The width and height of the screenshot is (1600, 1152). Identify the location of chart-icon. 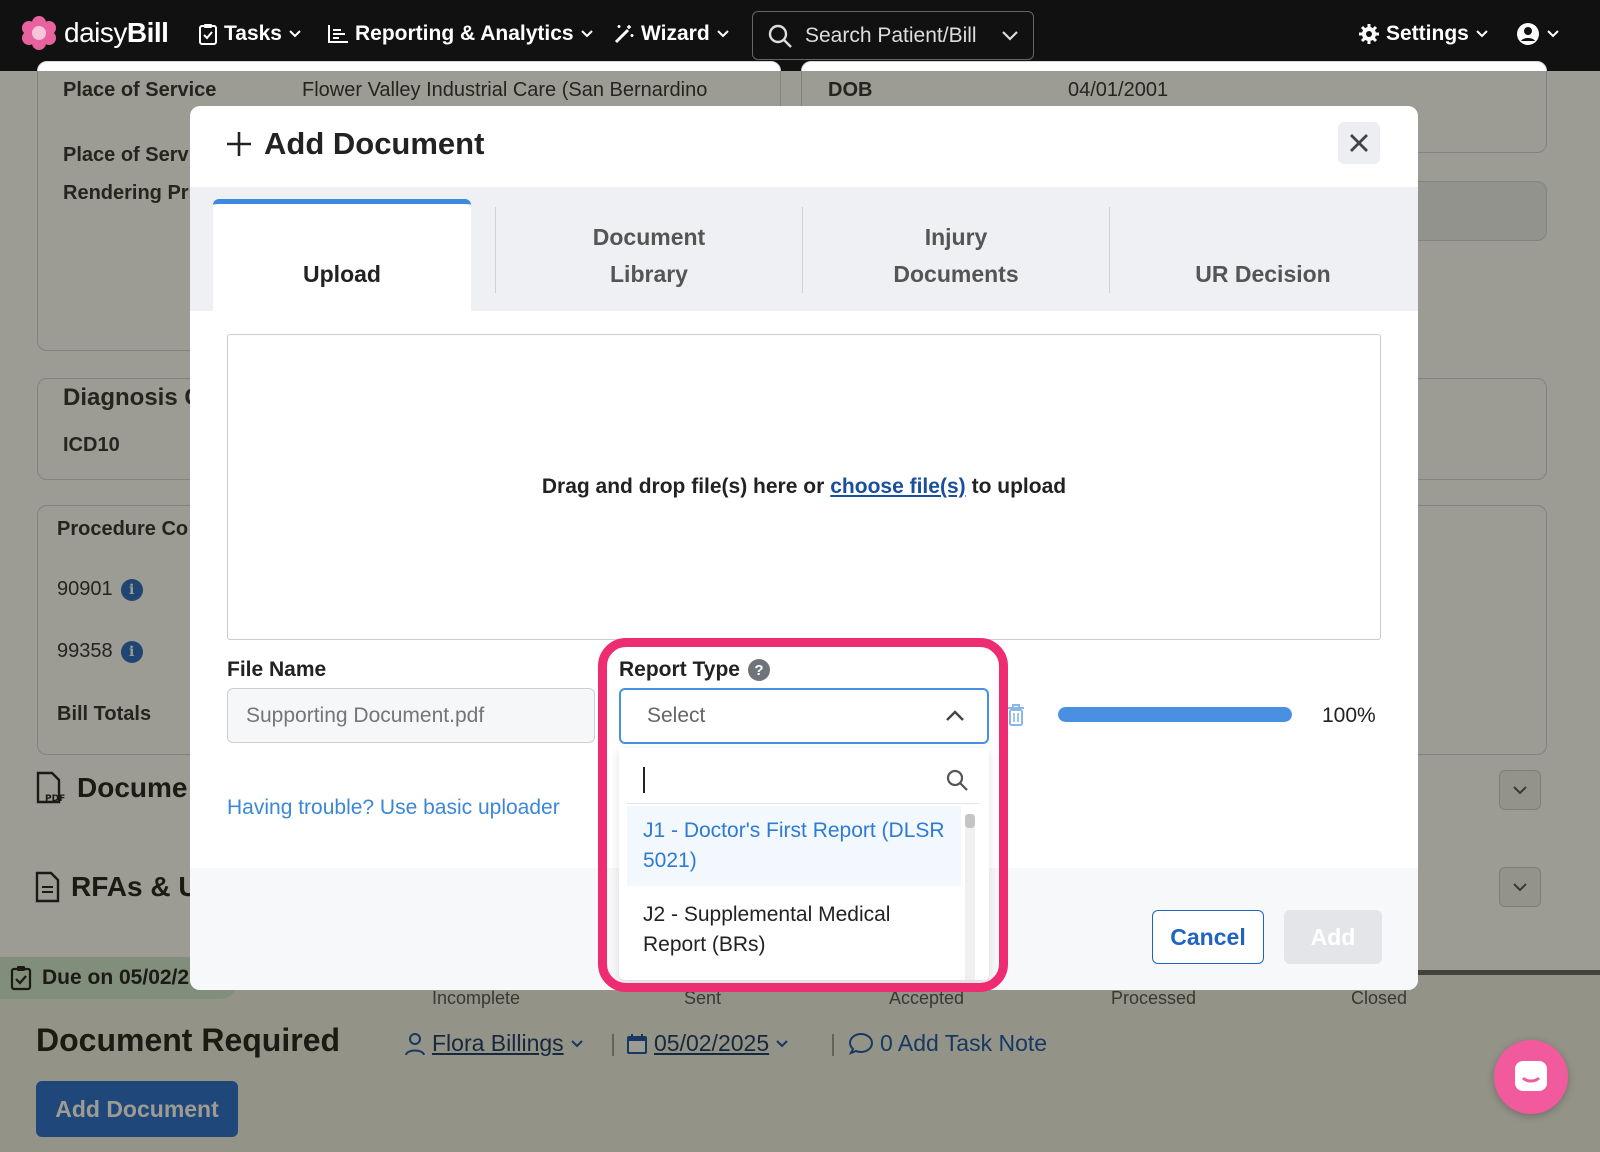
(338, 34).